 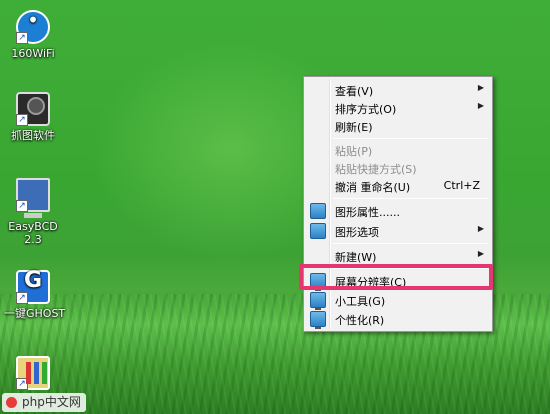 What do you see at coordinates (398, 231) in the screenshot?
I see `menu-item-graphics-options: 图形选项 ▶` at bounding box center [398, 231].